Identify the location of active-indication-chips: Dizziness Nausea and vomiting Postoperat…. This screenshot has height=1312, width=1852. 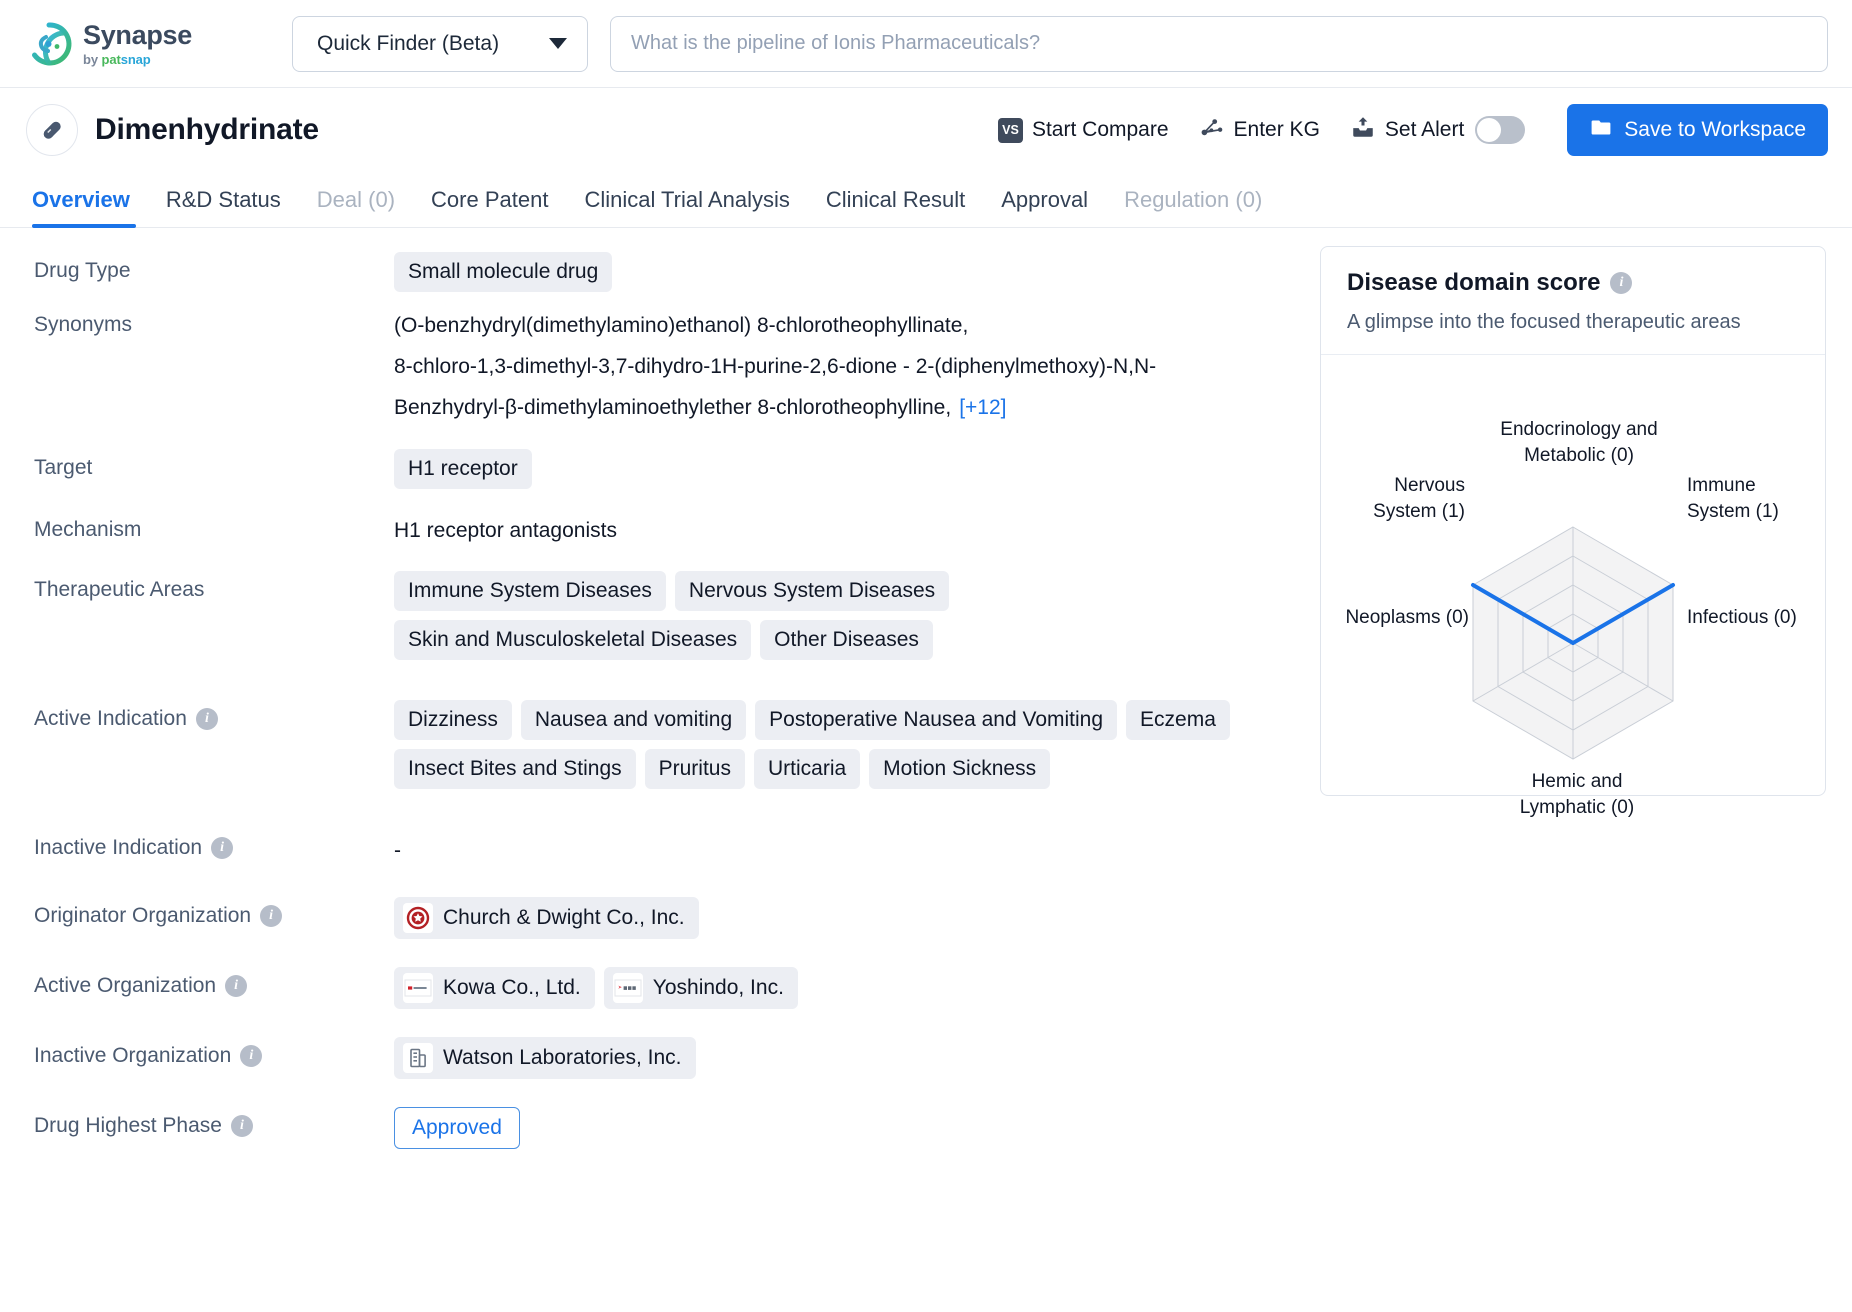
(834, 744).